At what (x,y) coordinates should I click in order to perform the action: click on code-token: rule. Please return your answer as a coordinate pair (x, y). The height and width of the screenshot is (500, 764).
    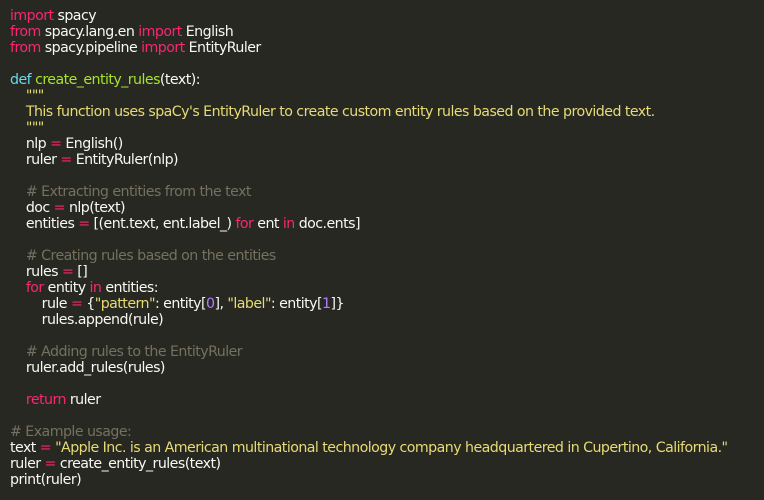
    Looking at the image, I should click on (40, 304).